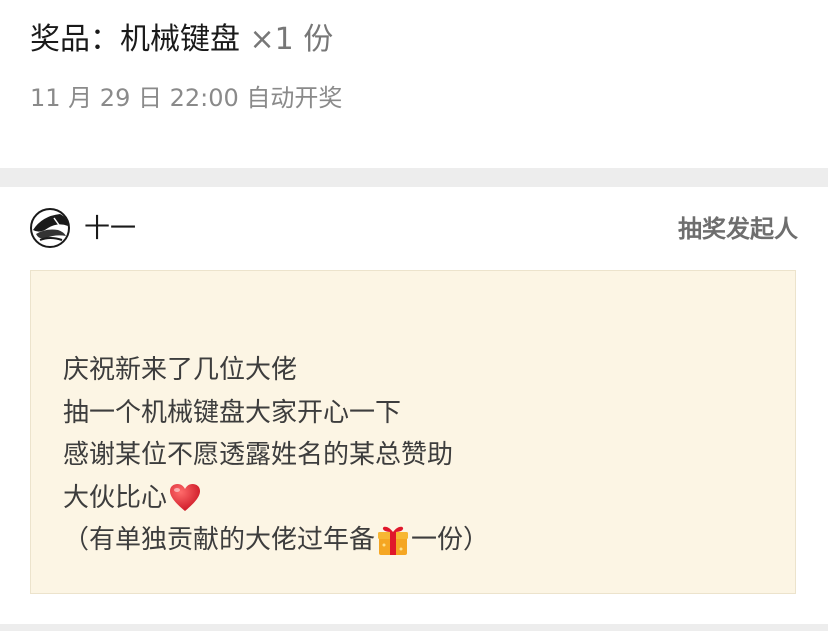  I want to click on message-line-text: 一份）, so click(450, 540).